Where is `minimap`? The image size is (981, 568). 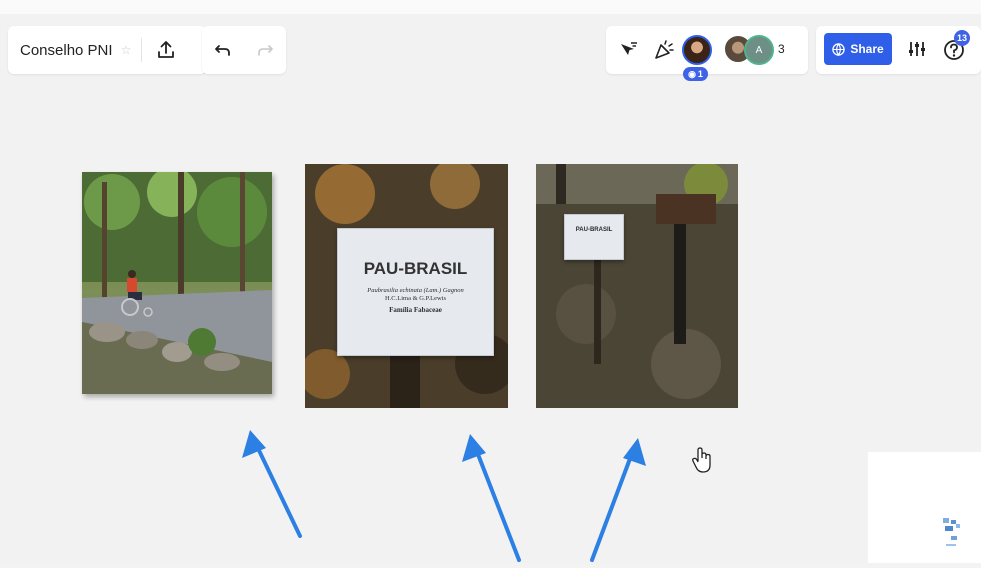 minimap is located at coordinates (924, 507).